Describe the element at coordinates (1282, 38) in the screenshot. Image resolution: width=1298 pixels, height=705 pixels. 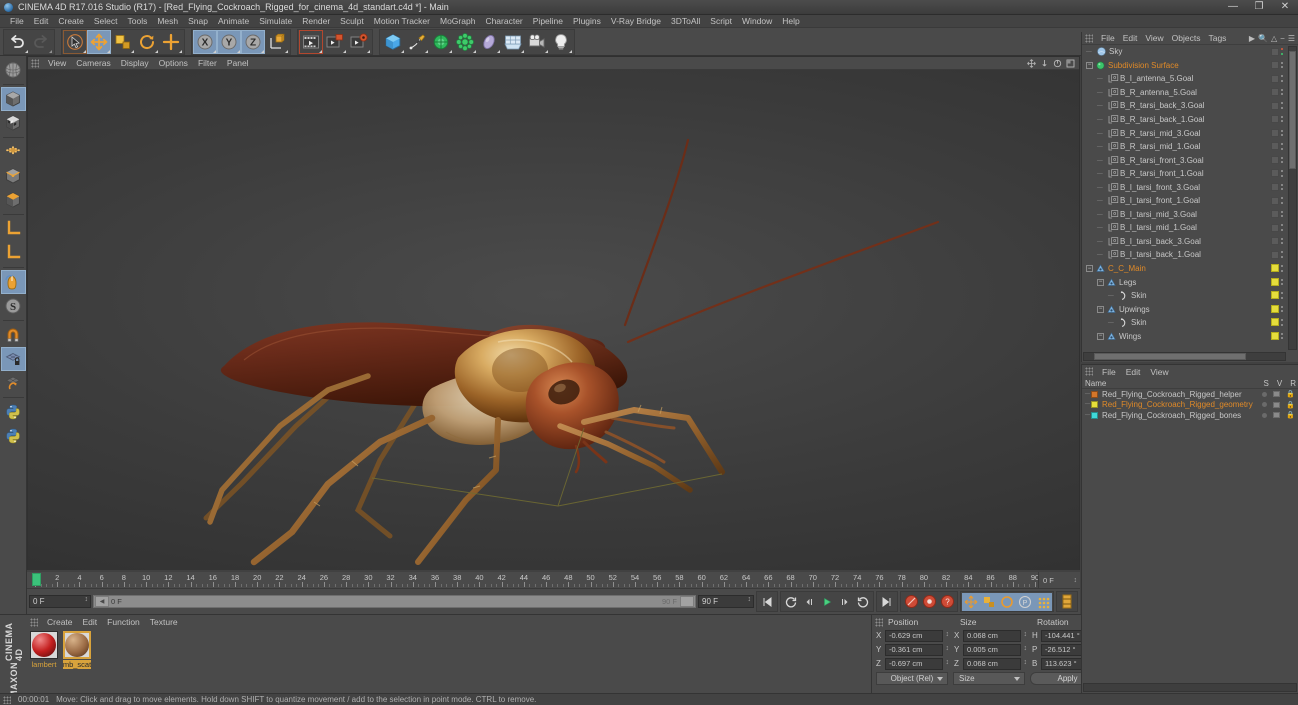
I see `minus-icon: −` at that location.